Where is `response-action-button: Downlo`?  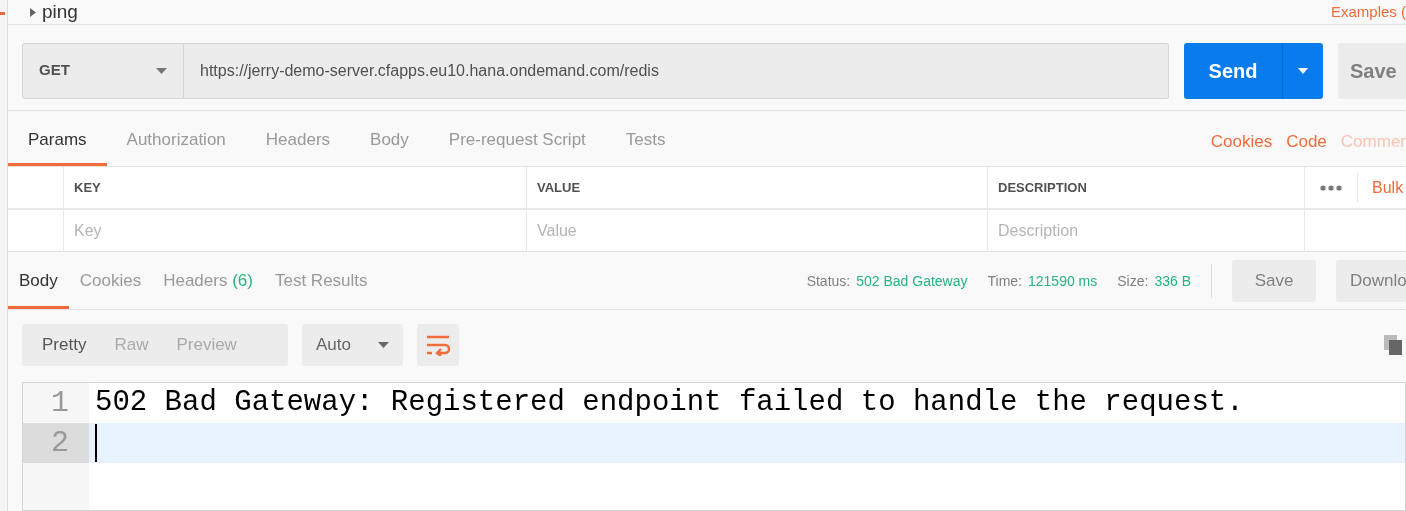
response-action-button: Downlo is located at coordinates (1371, 281).